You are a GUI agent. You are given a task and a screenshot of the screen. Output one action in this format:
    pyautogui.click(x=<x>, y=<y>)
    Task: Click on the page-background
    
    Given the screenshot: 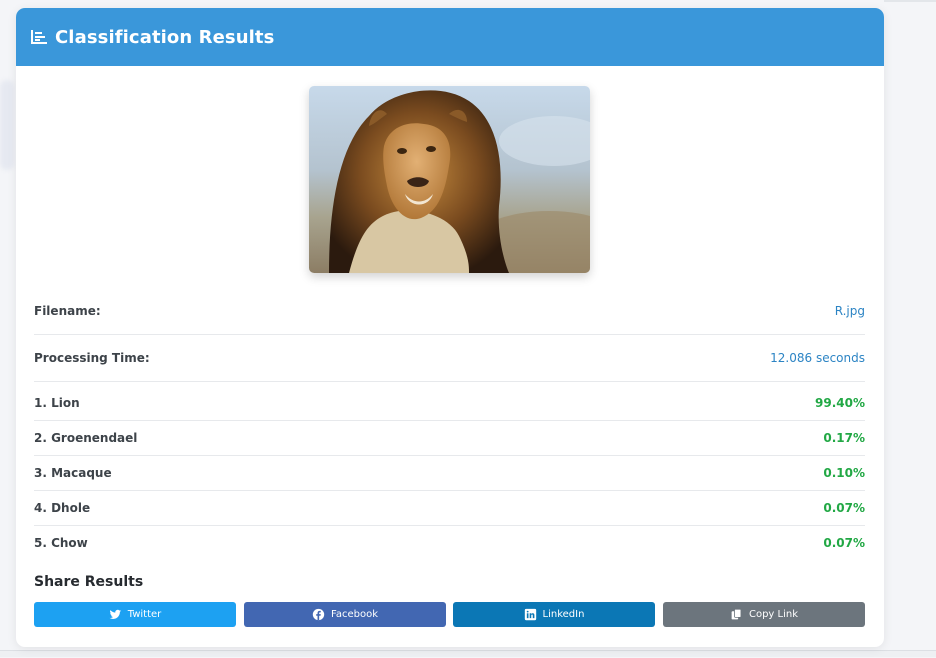 What is the action you would take?
    pyautogui.click(x=910, y=329)
    